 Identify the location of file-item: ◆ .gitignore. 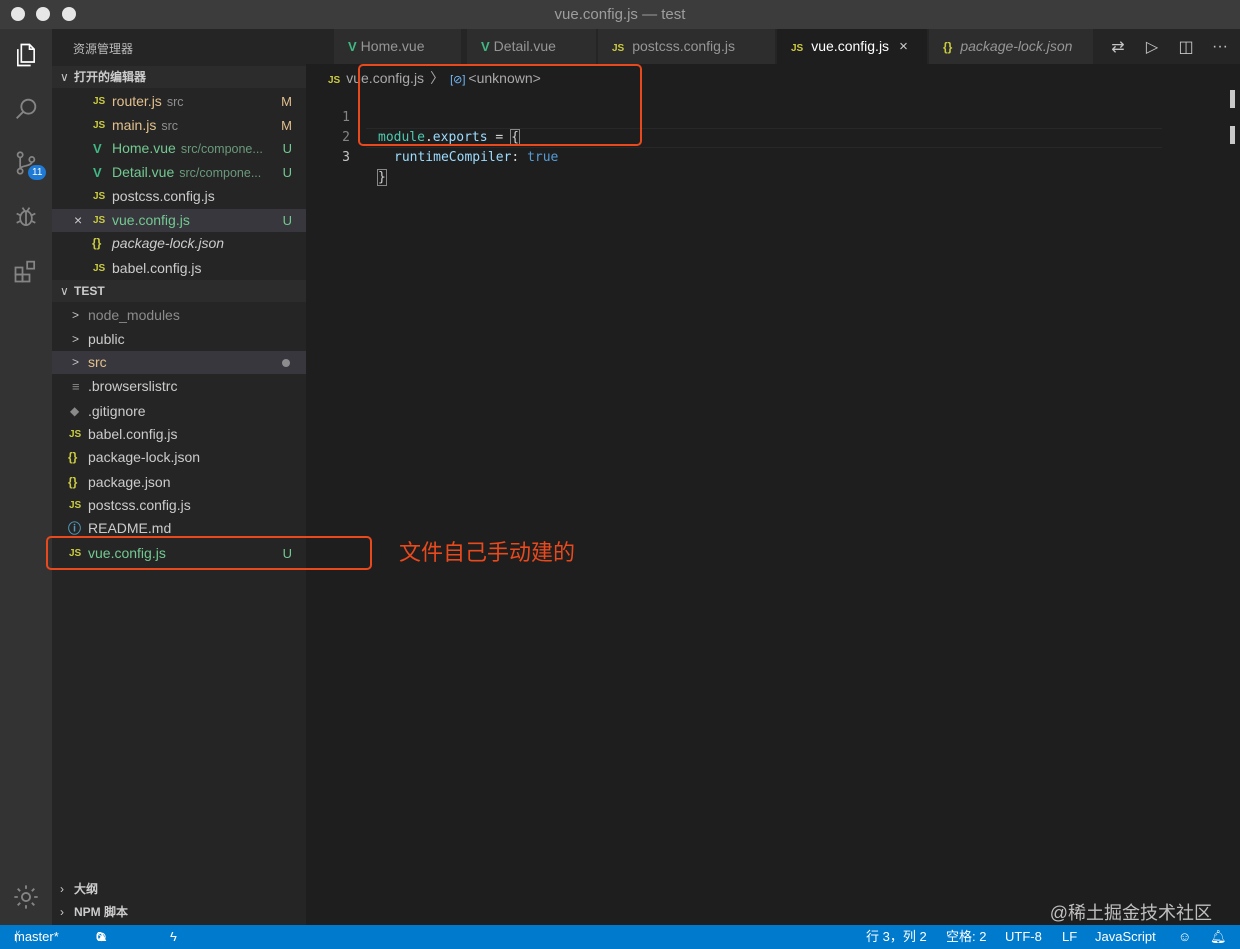
(179, 411).